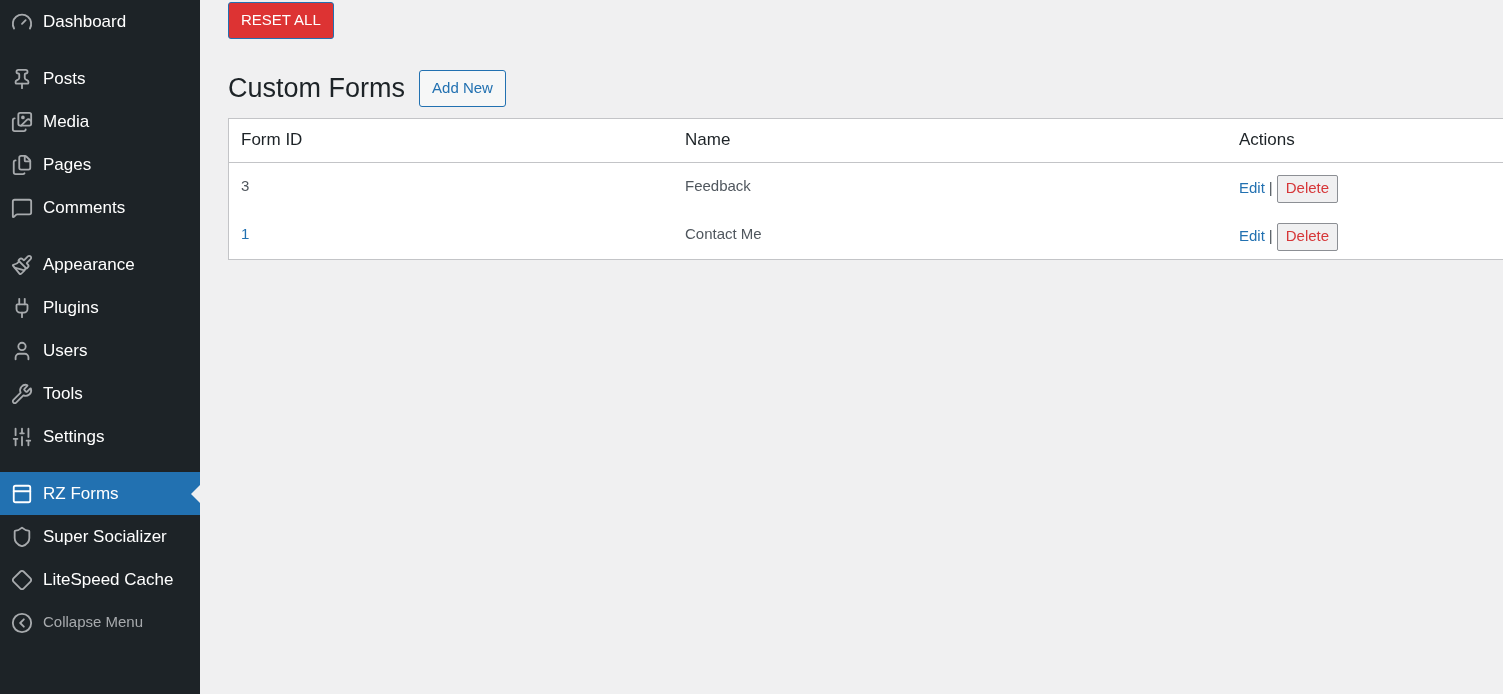  I want to click on sidebar-item: Posts, so click(100, 78).